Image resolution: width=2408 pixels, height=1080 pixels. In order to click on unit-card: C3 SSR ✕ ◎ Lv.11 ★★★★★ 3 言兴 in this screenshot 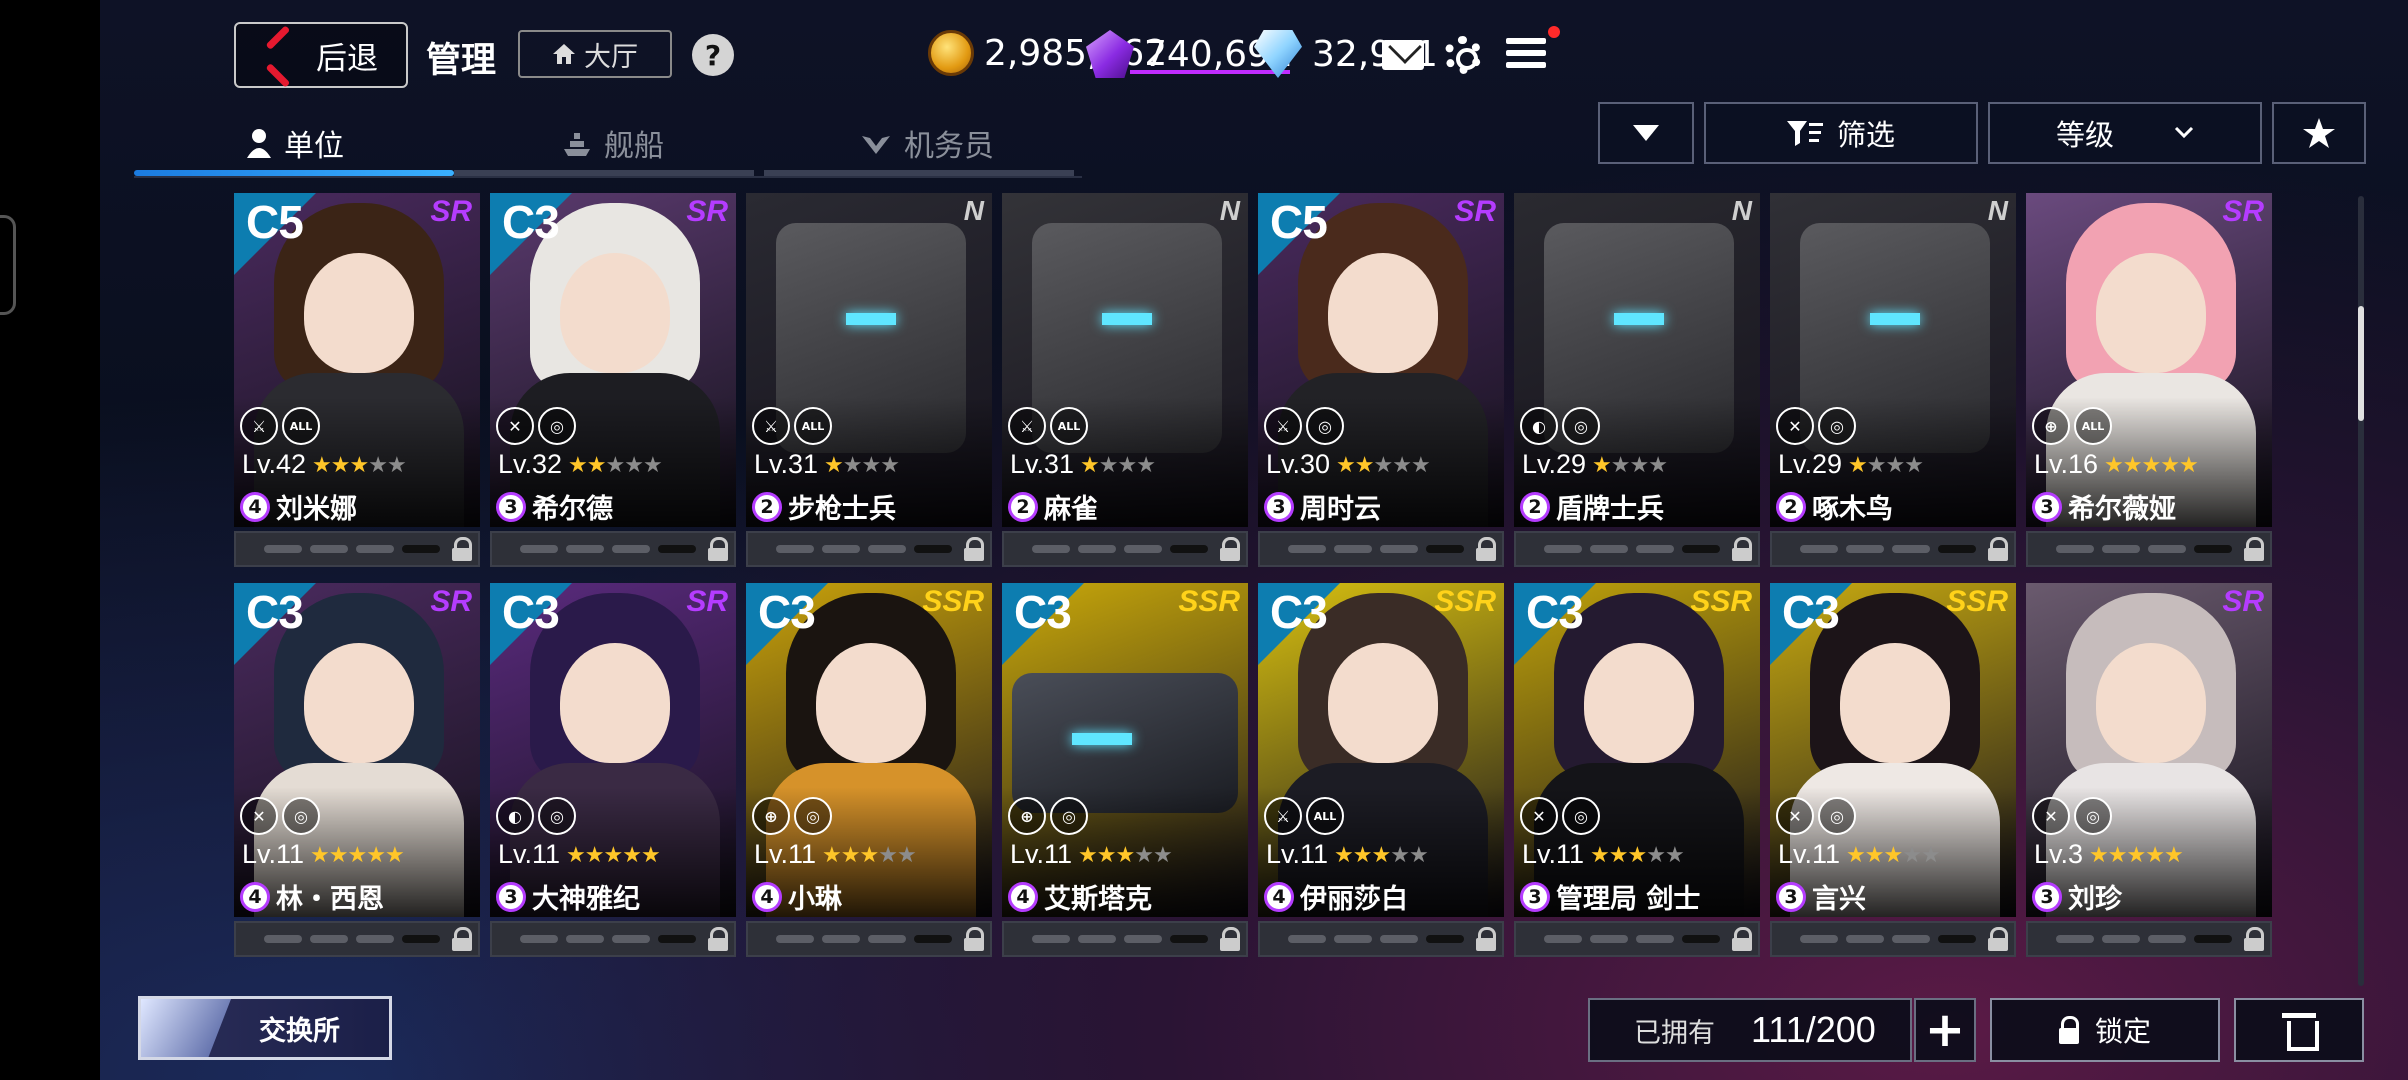, I will do `click(1893, 770)`.